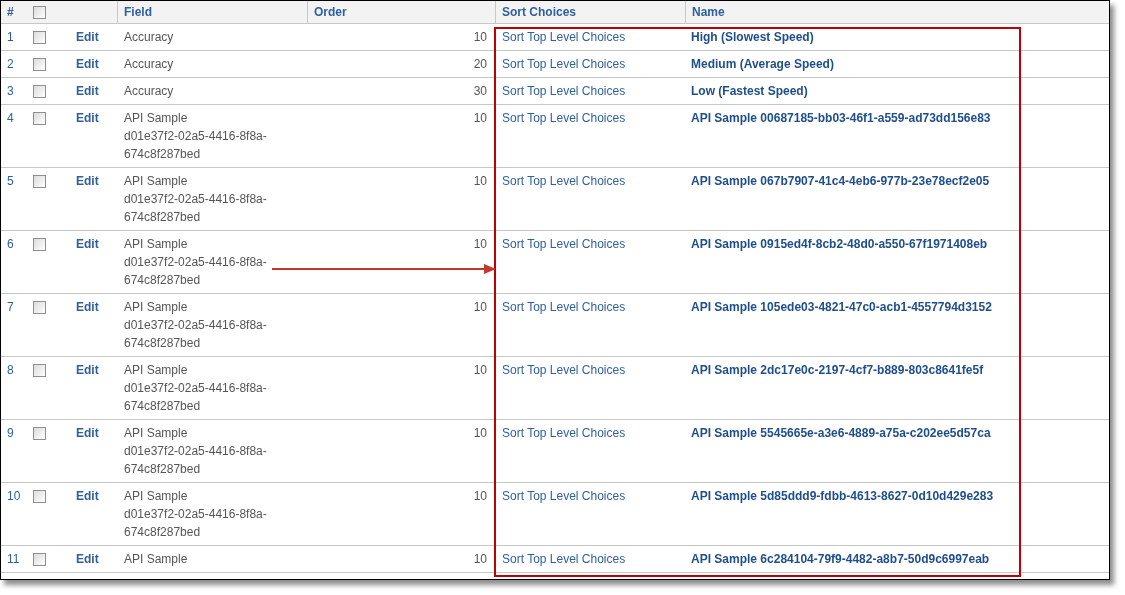 This screenshot has height=595, width=1125. I want to click on row-number: 2, so click(13, 64).